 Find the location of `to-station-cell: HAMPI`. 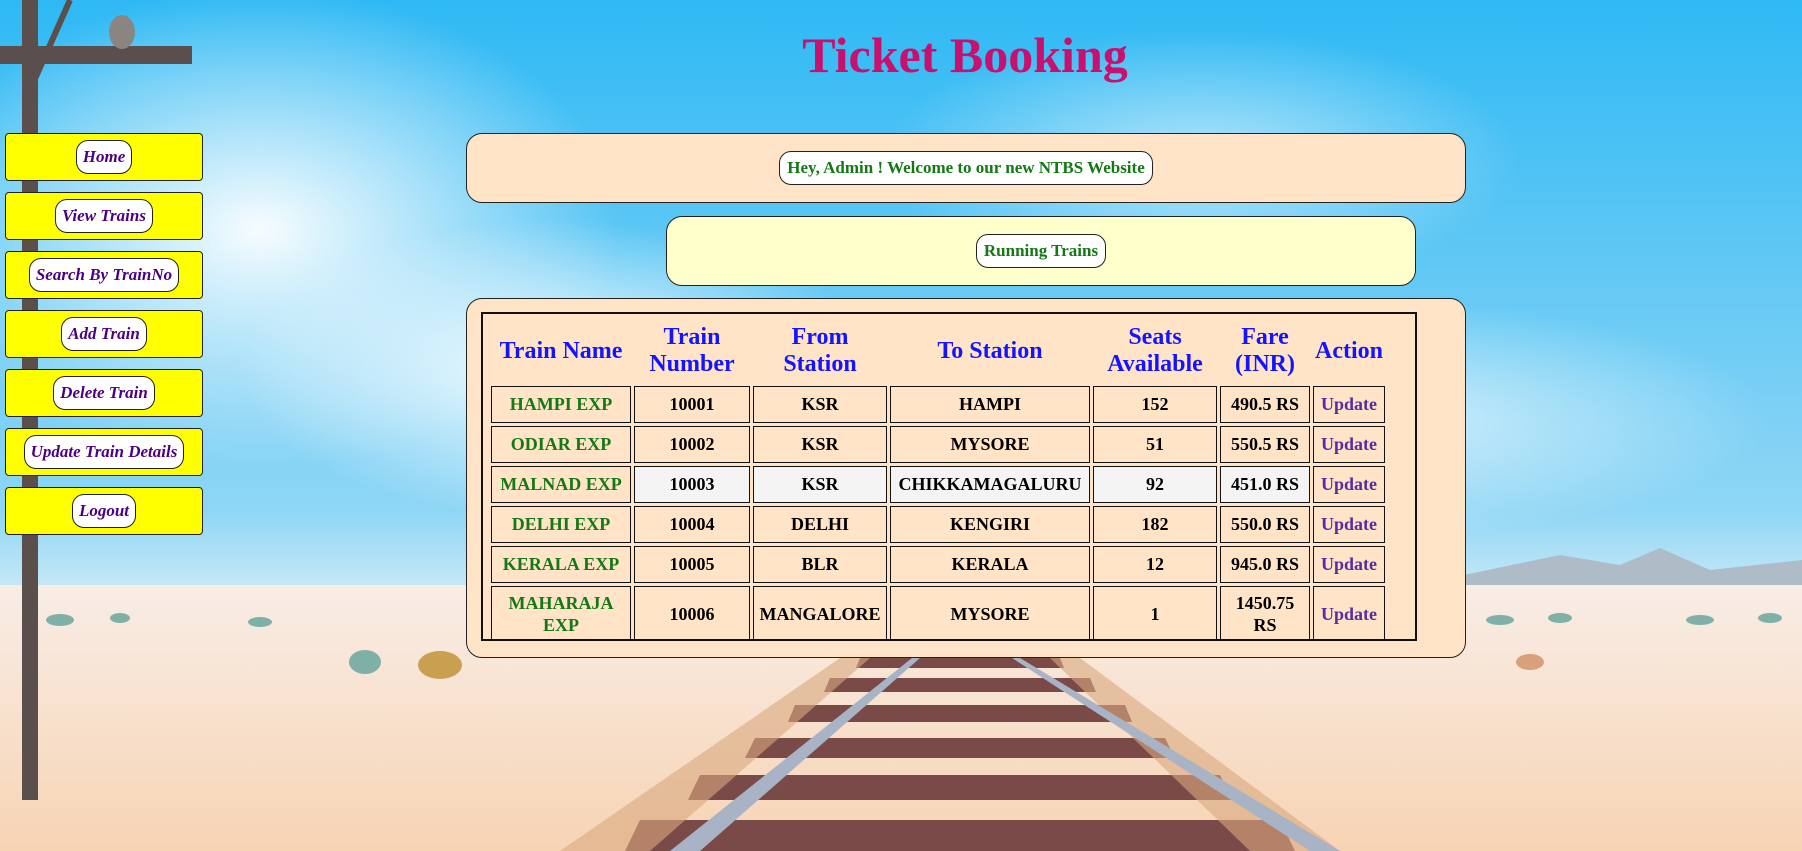

to-station-cell: HAMPI is located at coordinates (990, 404).